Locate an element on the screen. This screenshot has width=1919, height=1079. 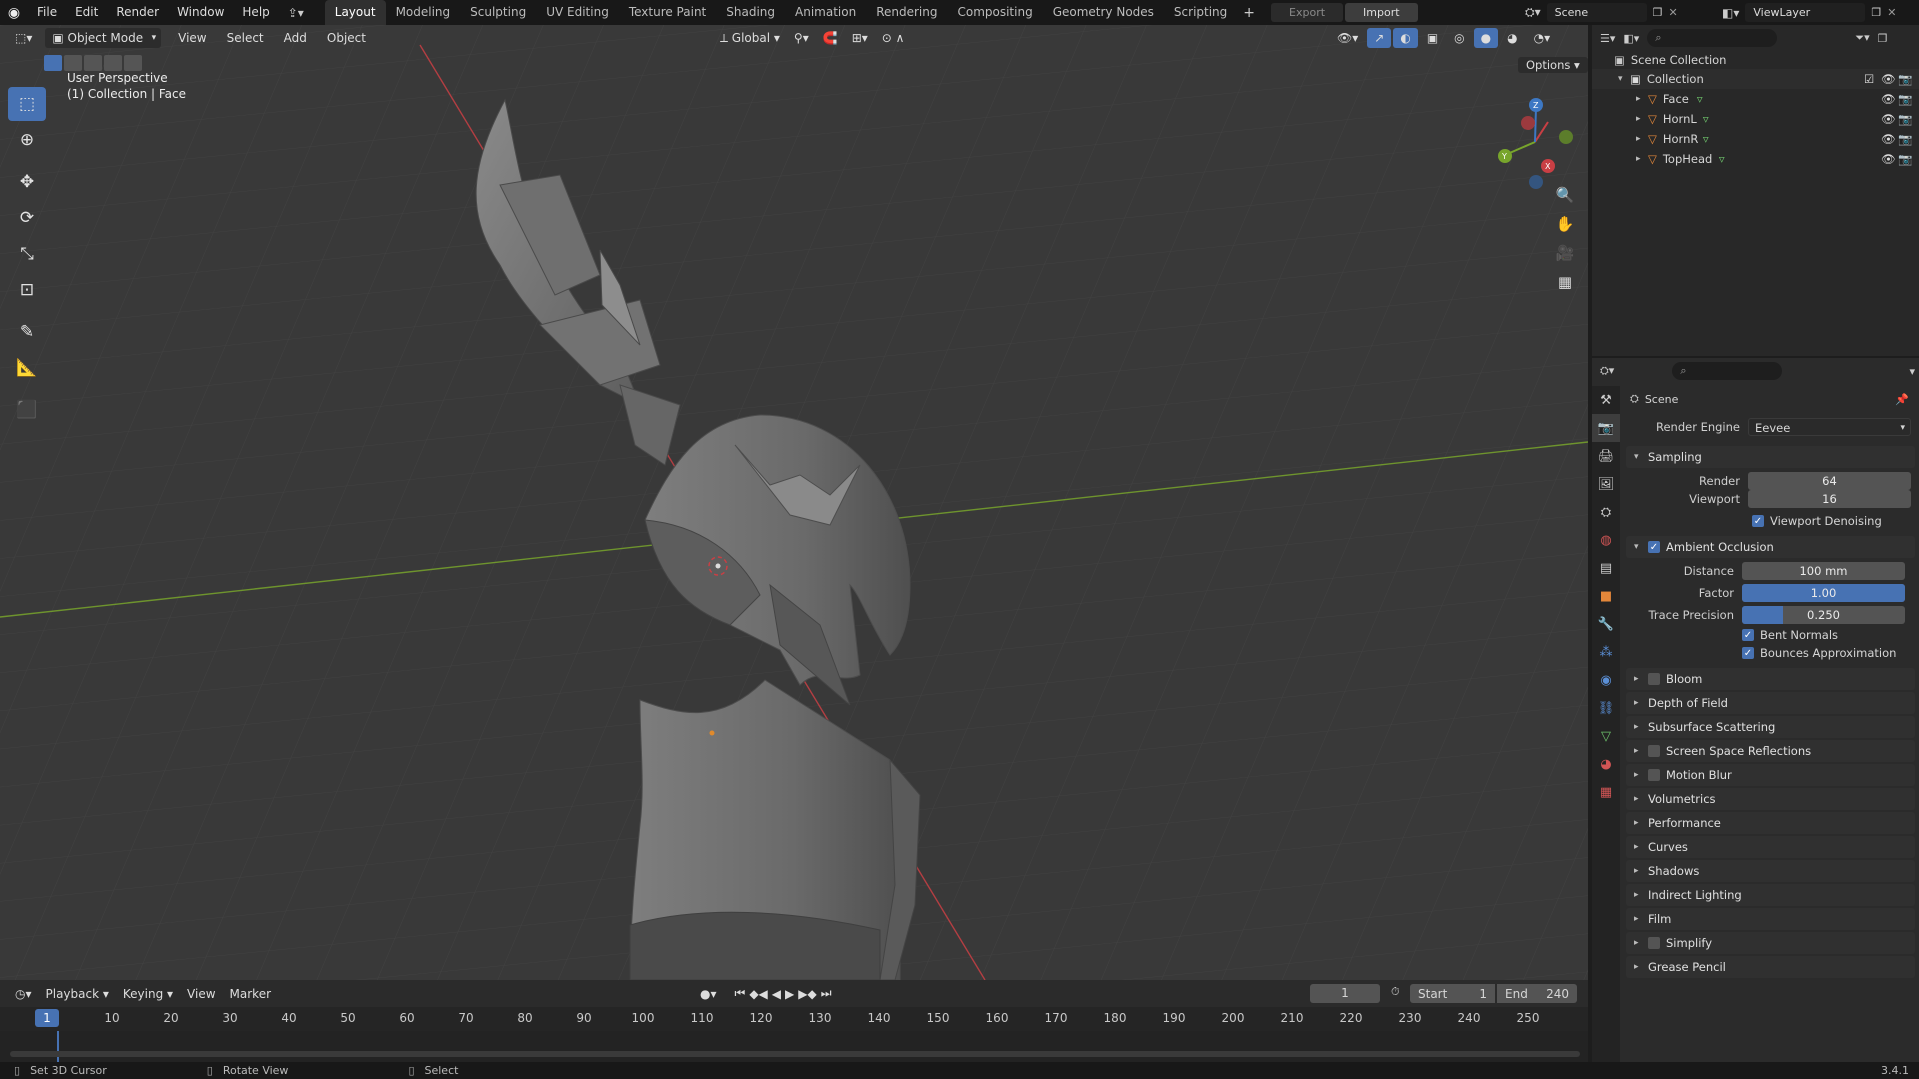
new-view-layer-icon: ❐ is located at coordinates (1876, 12).